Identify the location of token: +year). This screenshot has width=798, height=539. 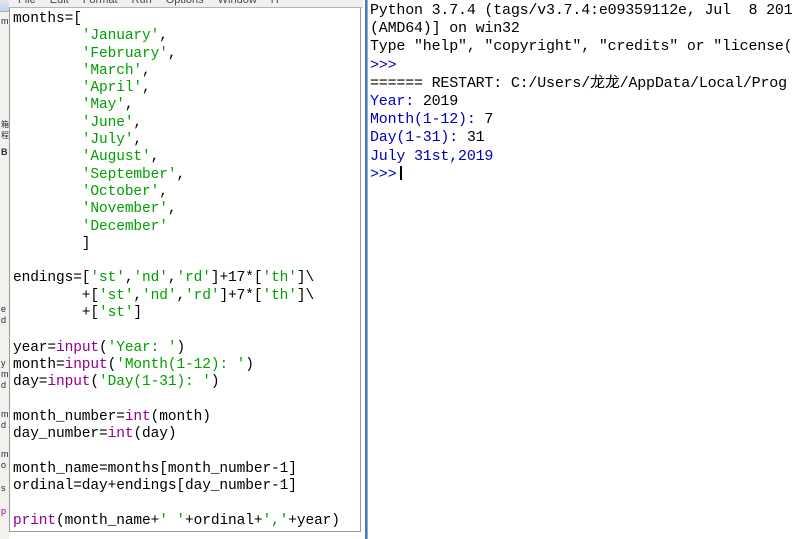
(314, 520).